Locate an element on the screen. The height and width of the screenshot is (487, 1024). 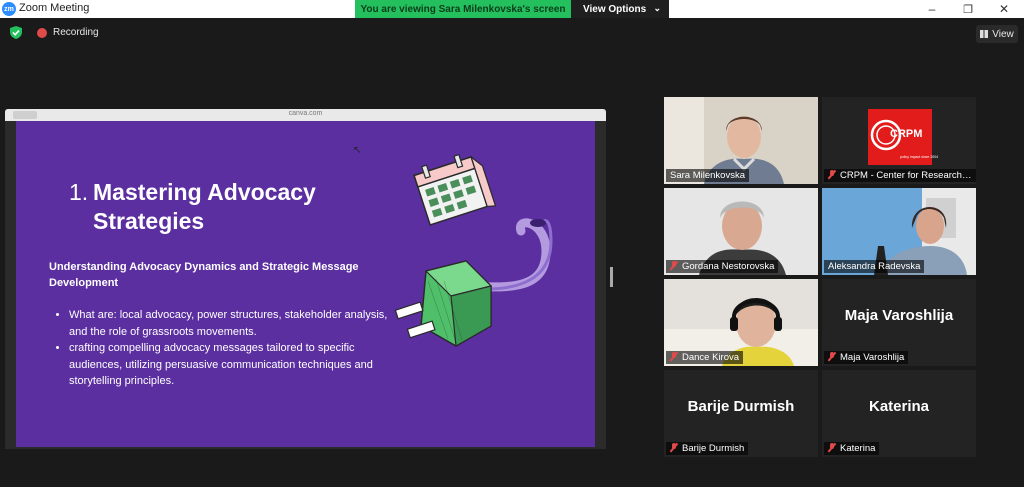
restore-icon: ❐ is located at coordinates (968, 9).